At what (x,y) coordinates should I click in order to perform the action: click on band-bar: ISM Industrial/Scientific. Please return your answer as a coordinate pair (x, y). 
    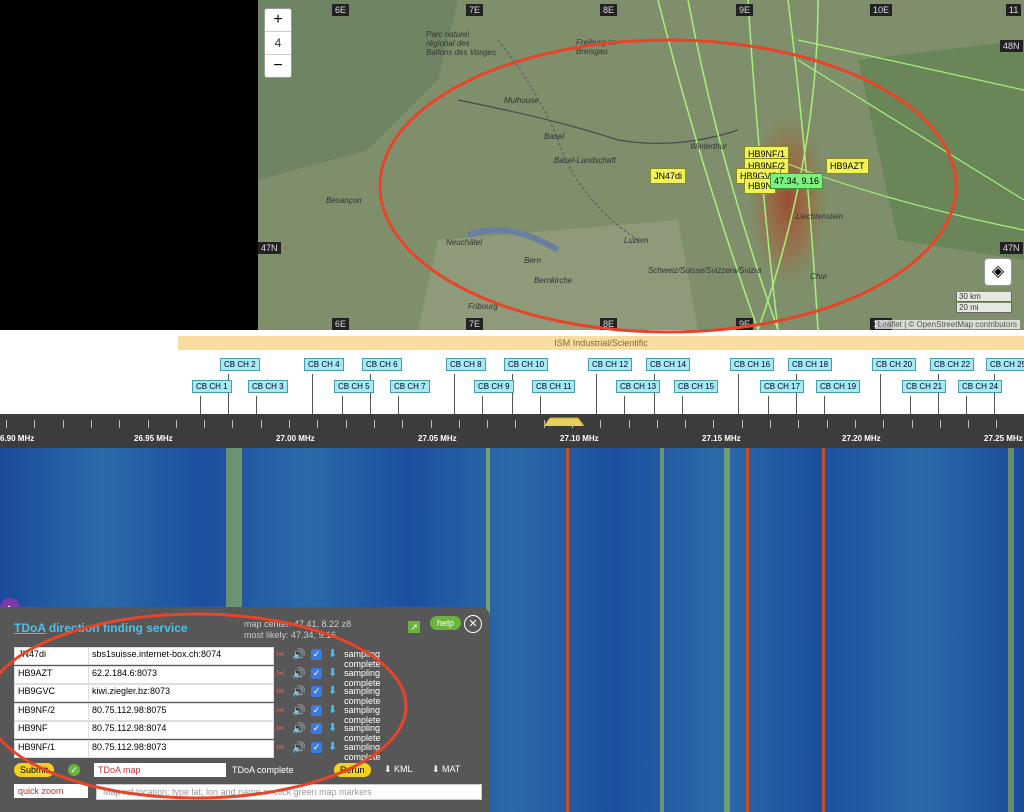
    Looking at the image, I should click on (601, 343).